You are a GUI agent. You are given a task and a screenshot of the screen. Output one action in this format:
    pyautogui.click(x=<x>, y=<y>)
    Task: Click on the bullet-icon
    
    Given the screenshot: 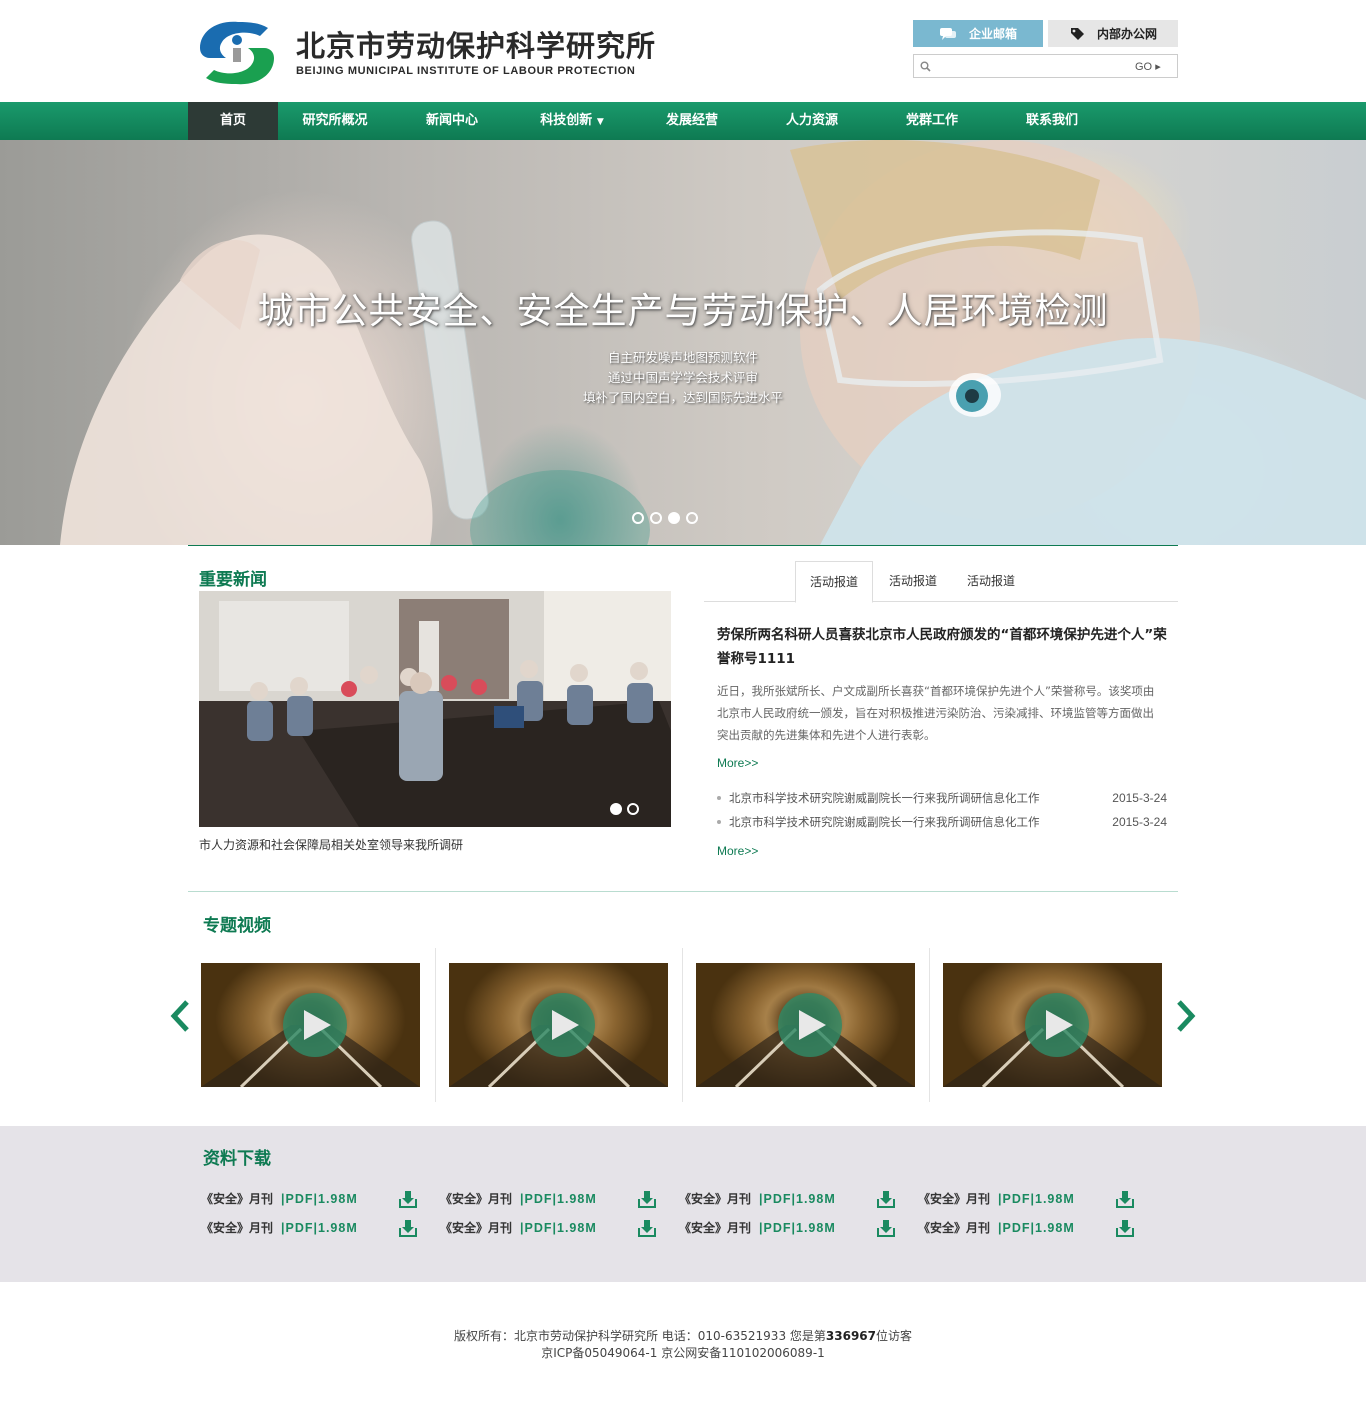 What is the action you would take?
    pyautogui.click(x=719, y=822)
    